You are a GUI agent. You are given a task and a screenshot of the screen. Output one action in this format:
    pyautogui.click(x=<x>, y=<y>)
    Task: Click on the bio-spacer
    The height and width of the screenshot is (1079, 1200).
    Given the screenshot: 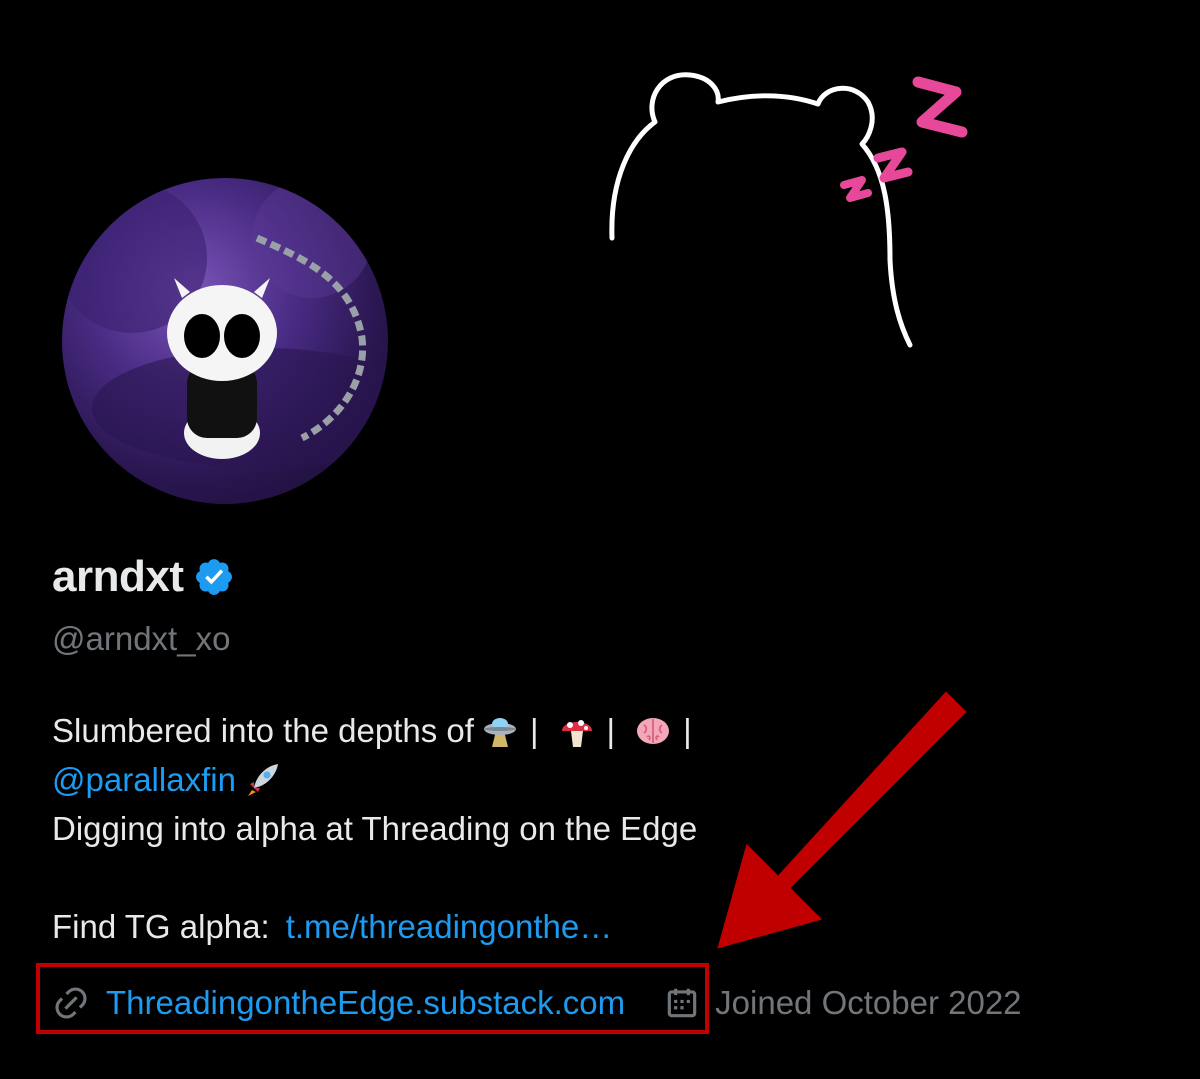 What is the action you would take?
    pyautogui.click(x=378, y=877)
    